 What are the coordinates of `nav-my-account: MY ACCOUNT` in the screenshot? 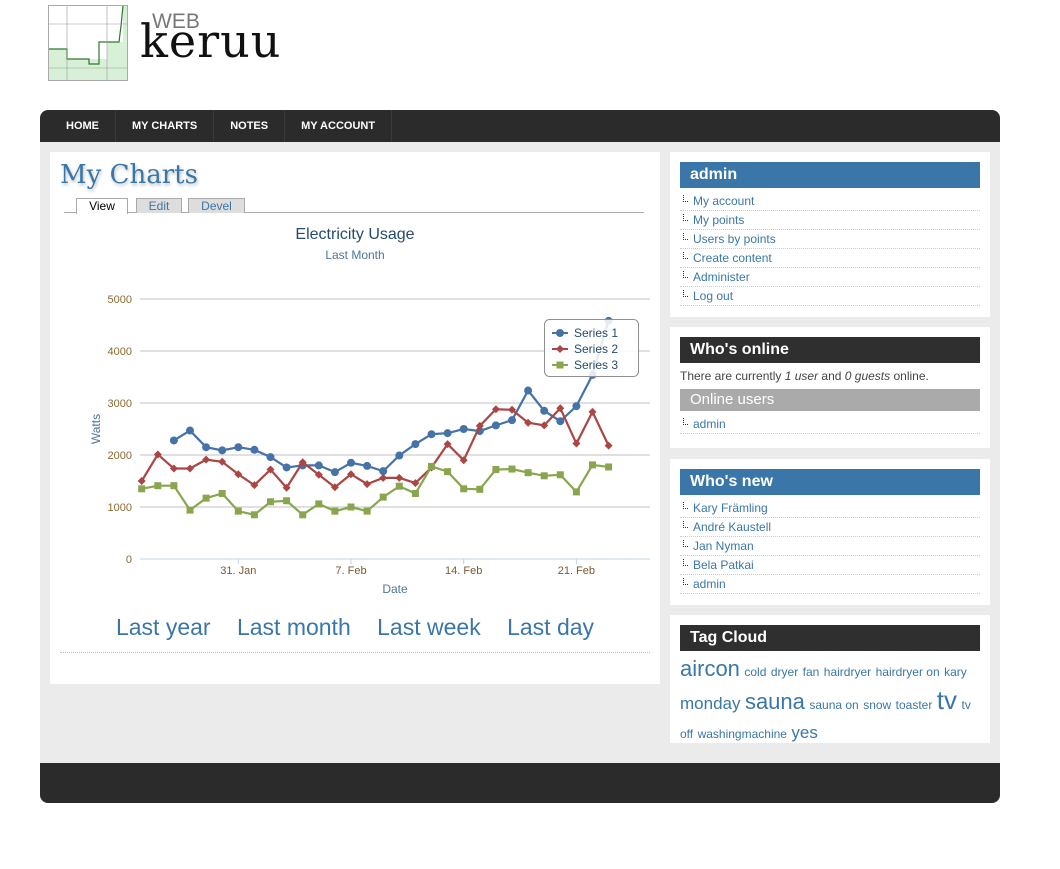 It's located at (339, 126).